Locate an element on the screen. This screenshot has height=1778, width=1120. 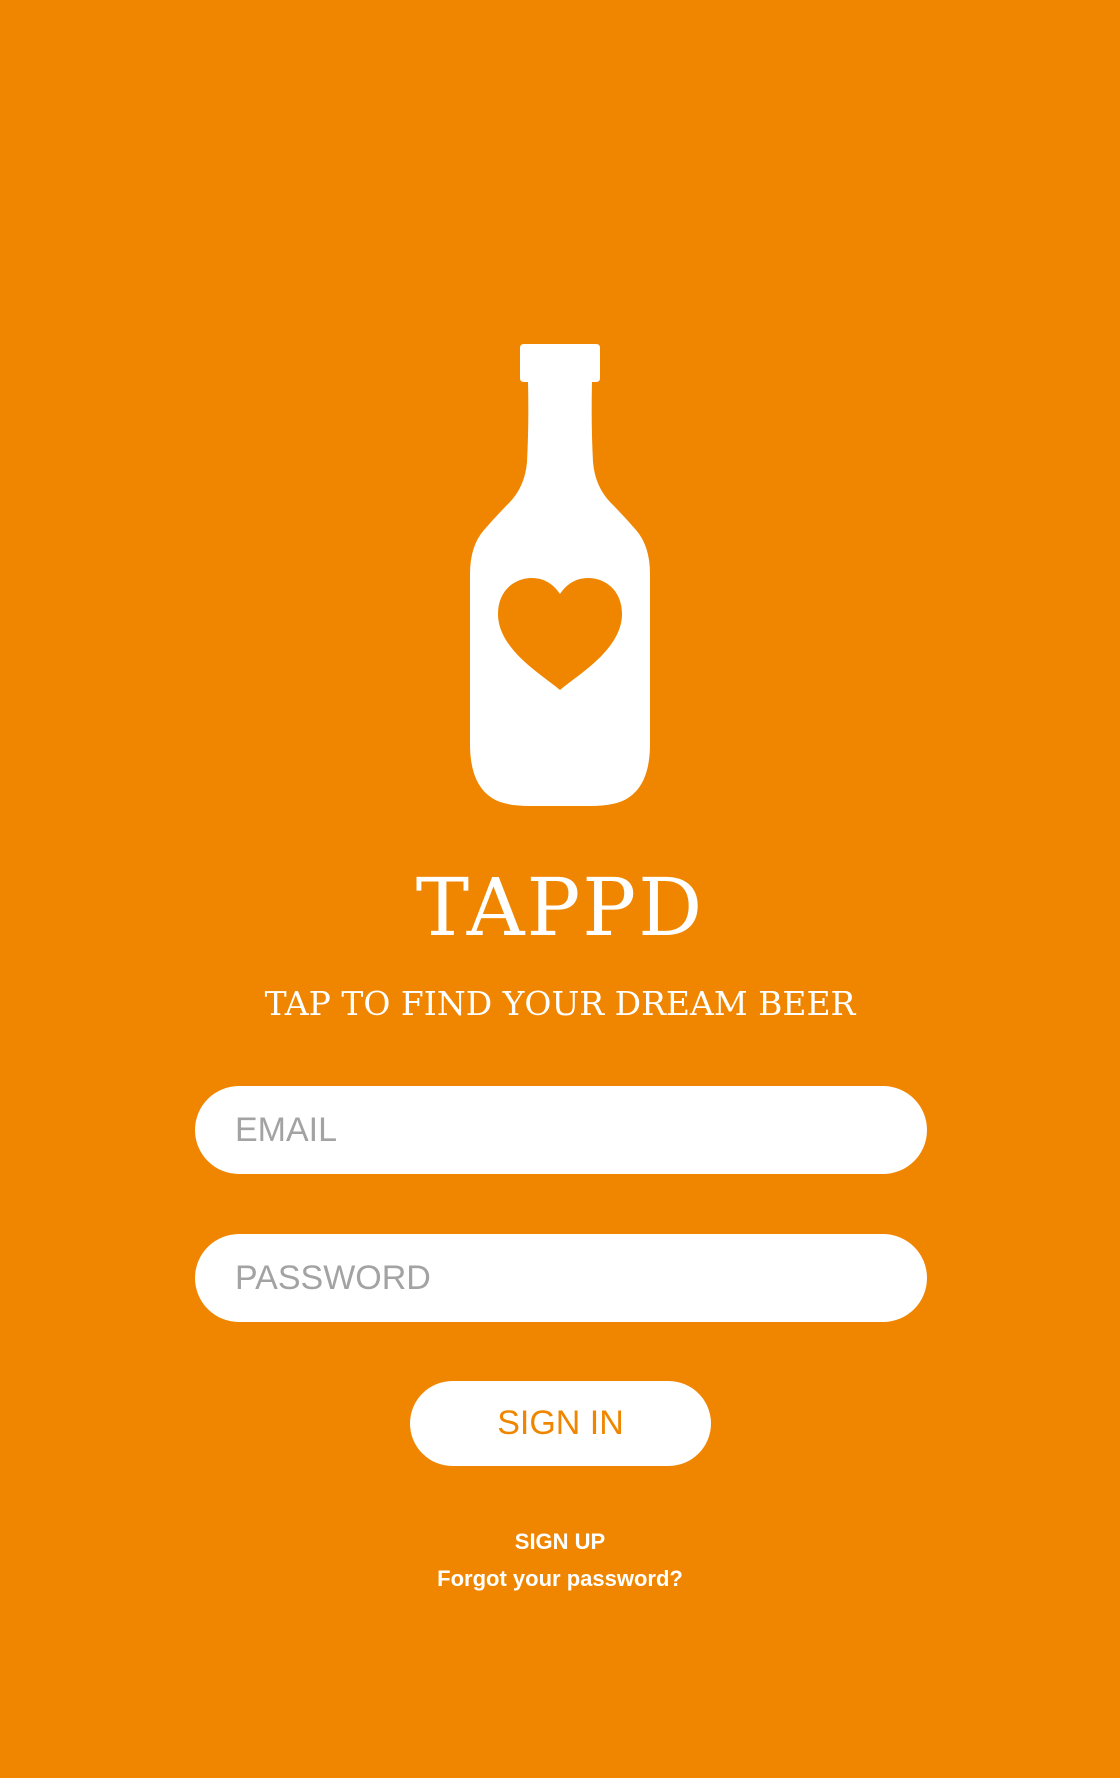
beer-bottle-heart-icon is located at coordinates (560, 576).